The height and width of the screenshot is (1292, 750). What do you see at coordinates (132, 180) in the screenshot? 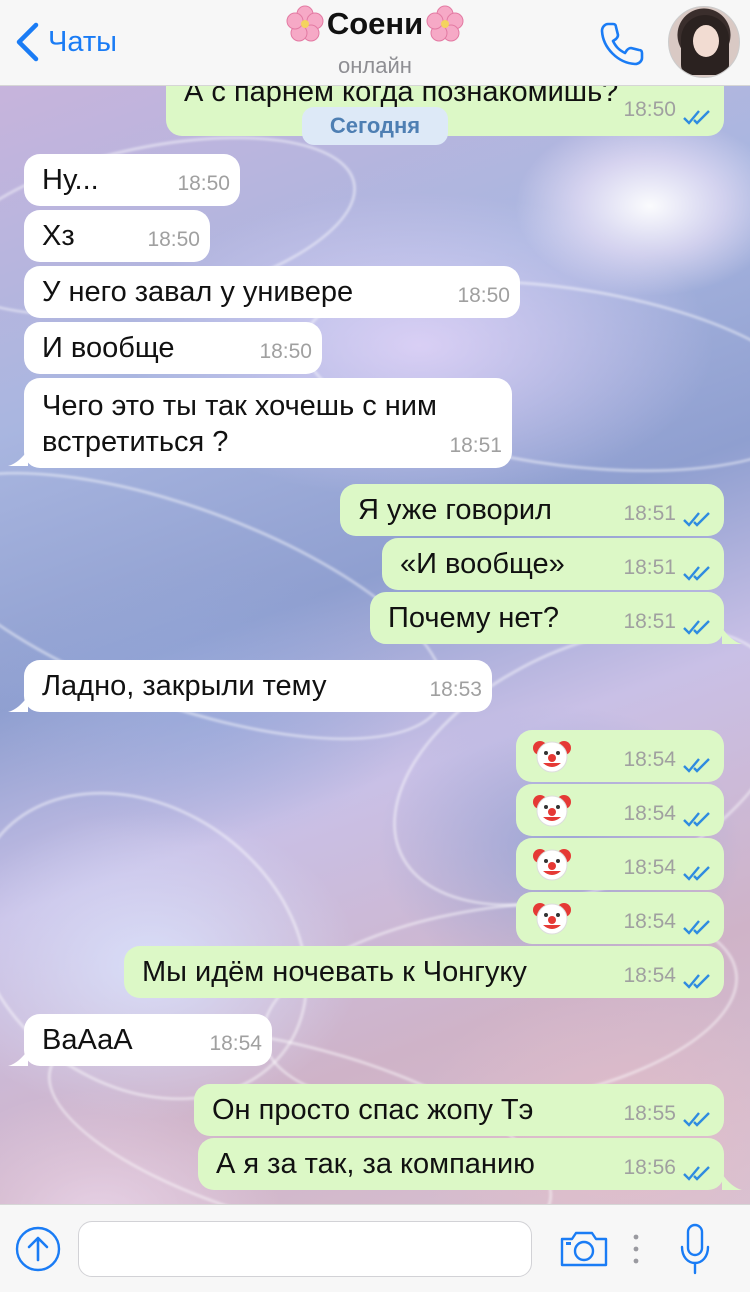
I see `message-bubble-incoming: Ну... 18:50` at bounding box center [132, 180].